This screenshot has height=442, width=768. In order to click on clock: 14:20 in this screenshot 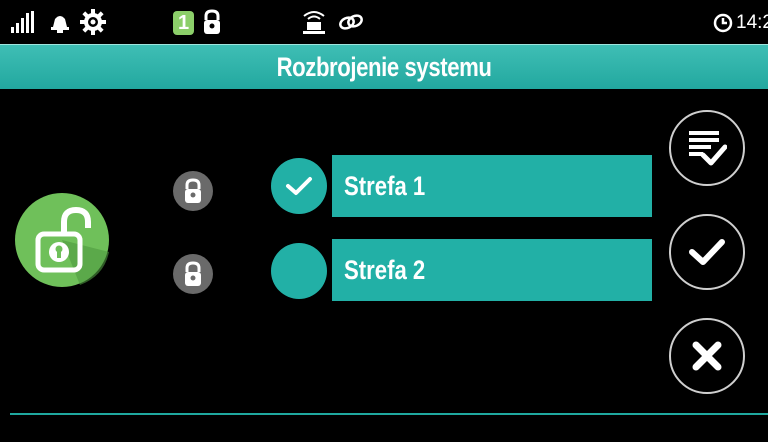, I will do `click(740, 23)`.